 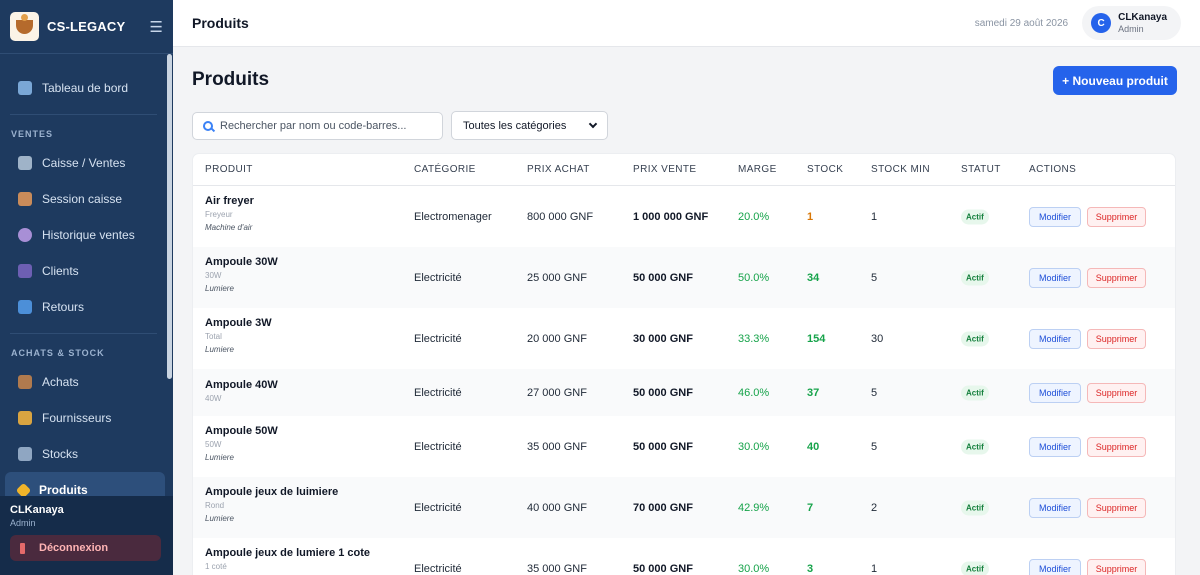 I want to click on sidebar-item-purchases: Achats, so click(x=86, y=382).